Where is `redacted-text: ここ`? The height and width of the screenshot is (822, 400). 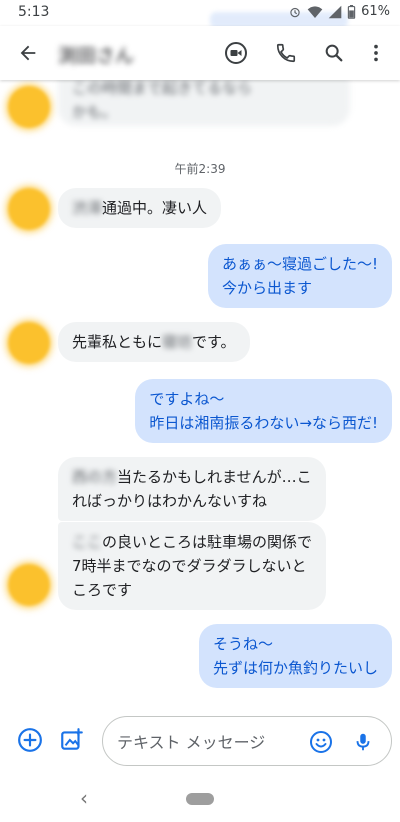
redacted-text: ここ is located at coordinates (87, 542).